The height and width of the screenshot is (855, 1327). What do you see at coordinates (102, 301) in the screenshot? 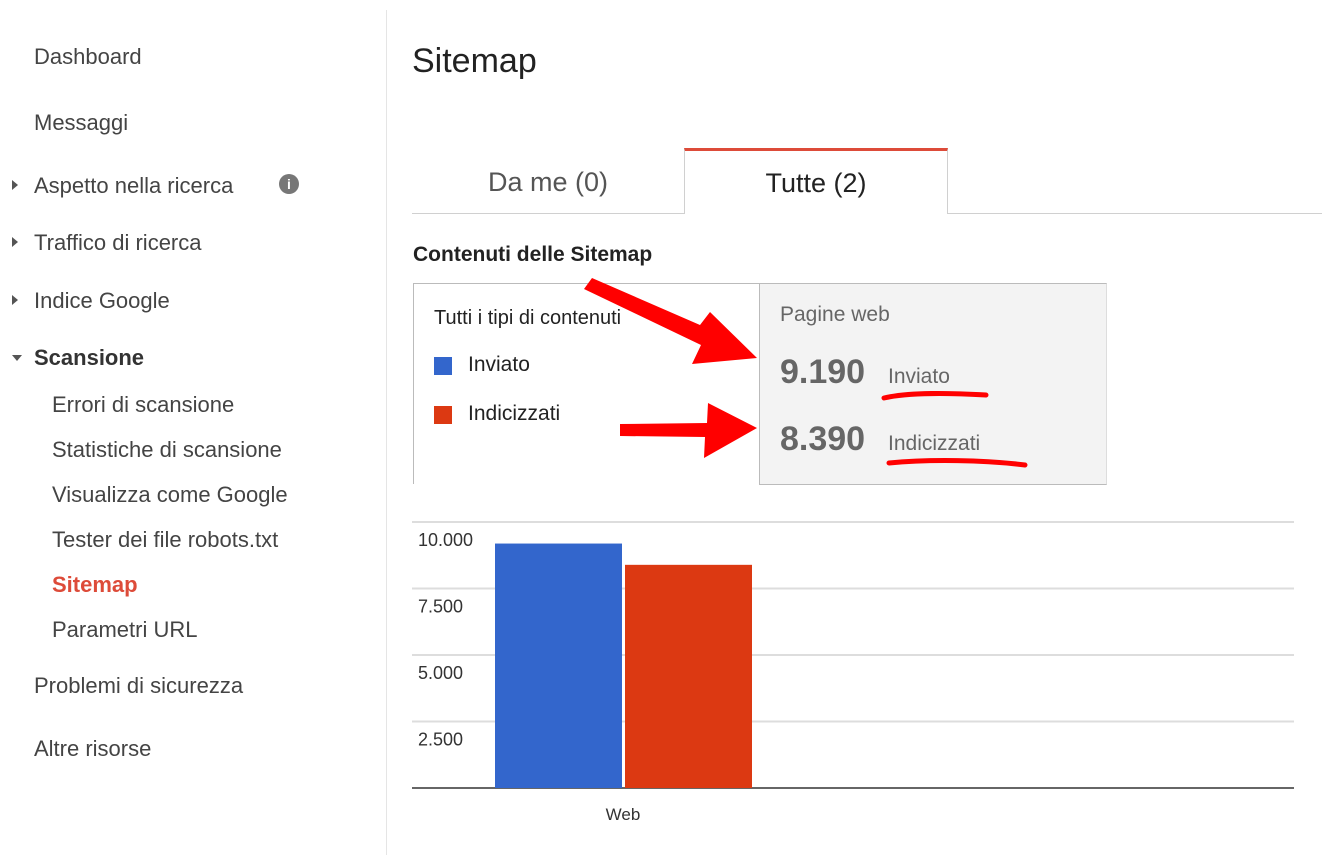
I see `sidebar-item-indice: Indice Google` at bounding box center [102, 301].